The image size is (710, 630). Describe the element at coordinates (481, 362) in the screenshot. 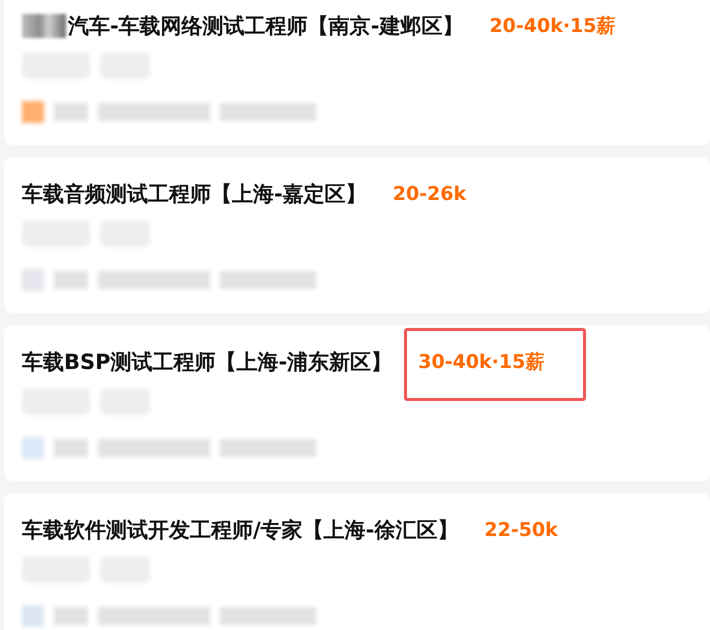

I see `salary: 30-40k·15薪` at that location.